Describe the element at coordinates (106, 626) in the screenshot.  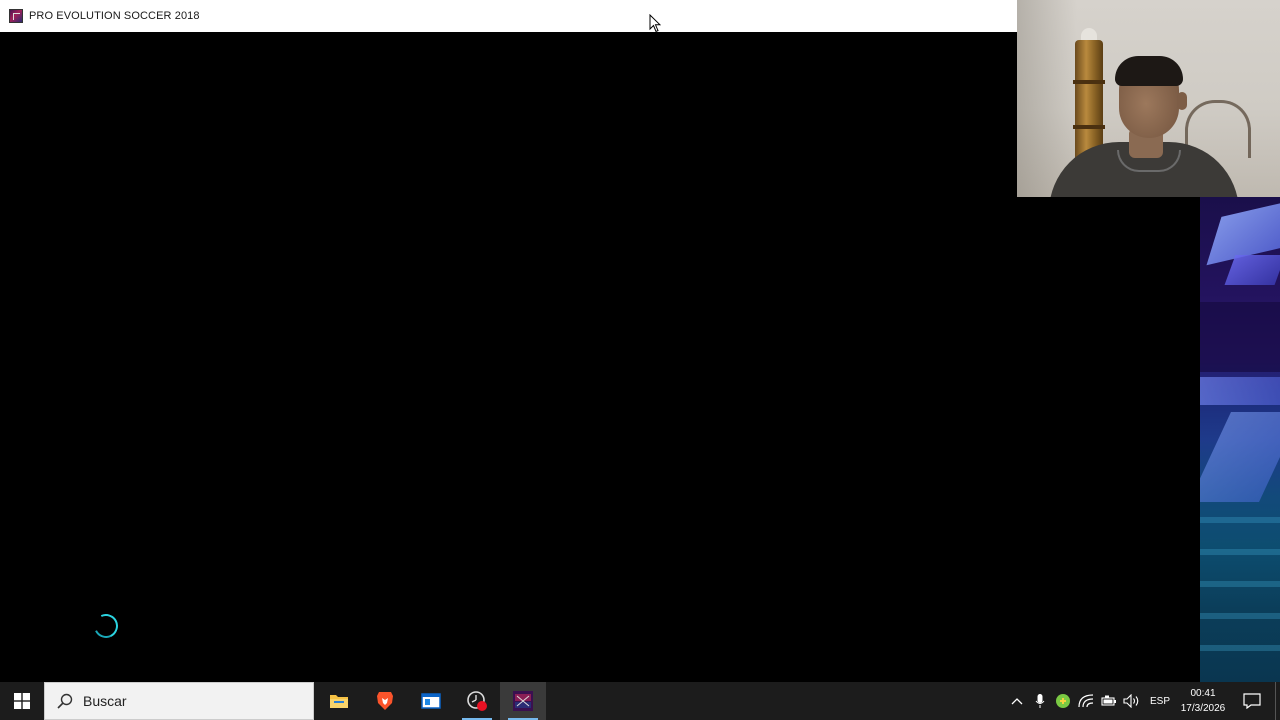
I see `loading-spinner-icon` at that location.